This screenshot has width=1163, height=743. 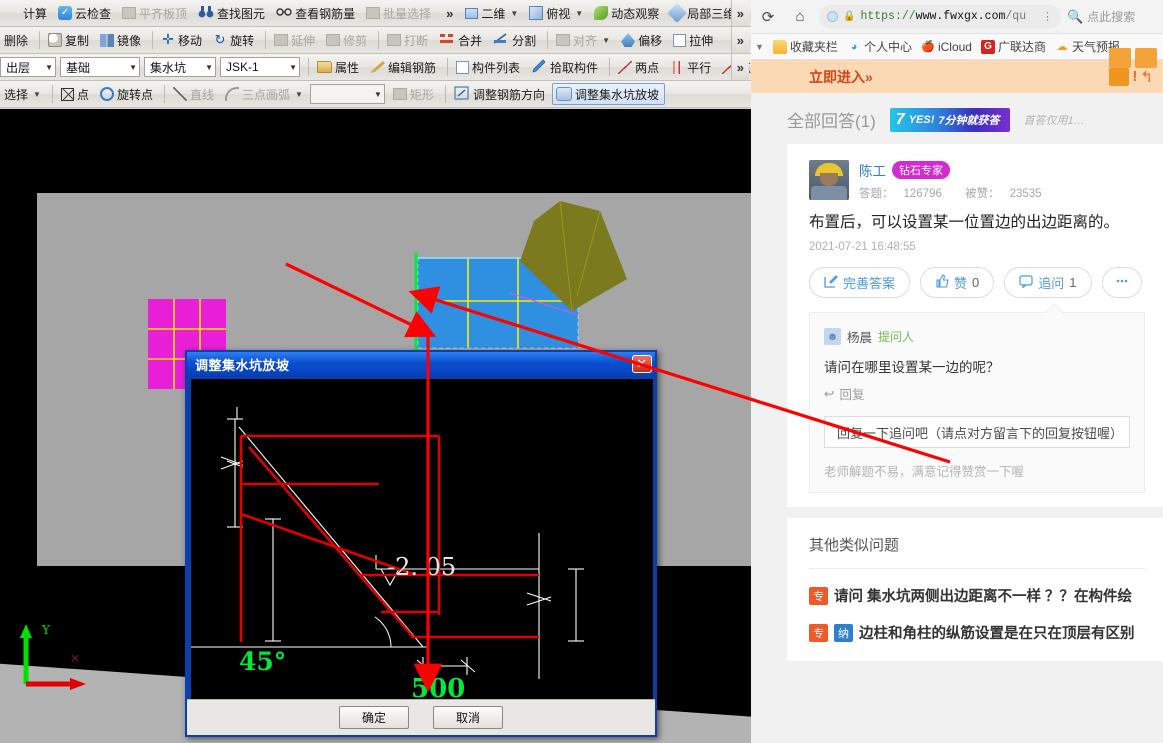 I want to click on bookmark-label: 收藏夹栏, so click(x=813, y=47).